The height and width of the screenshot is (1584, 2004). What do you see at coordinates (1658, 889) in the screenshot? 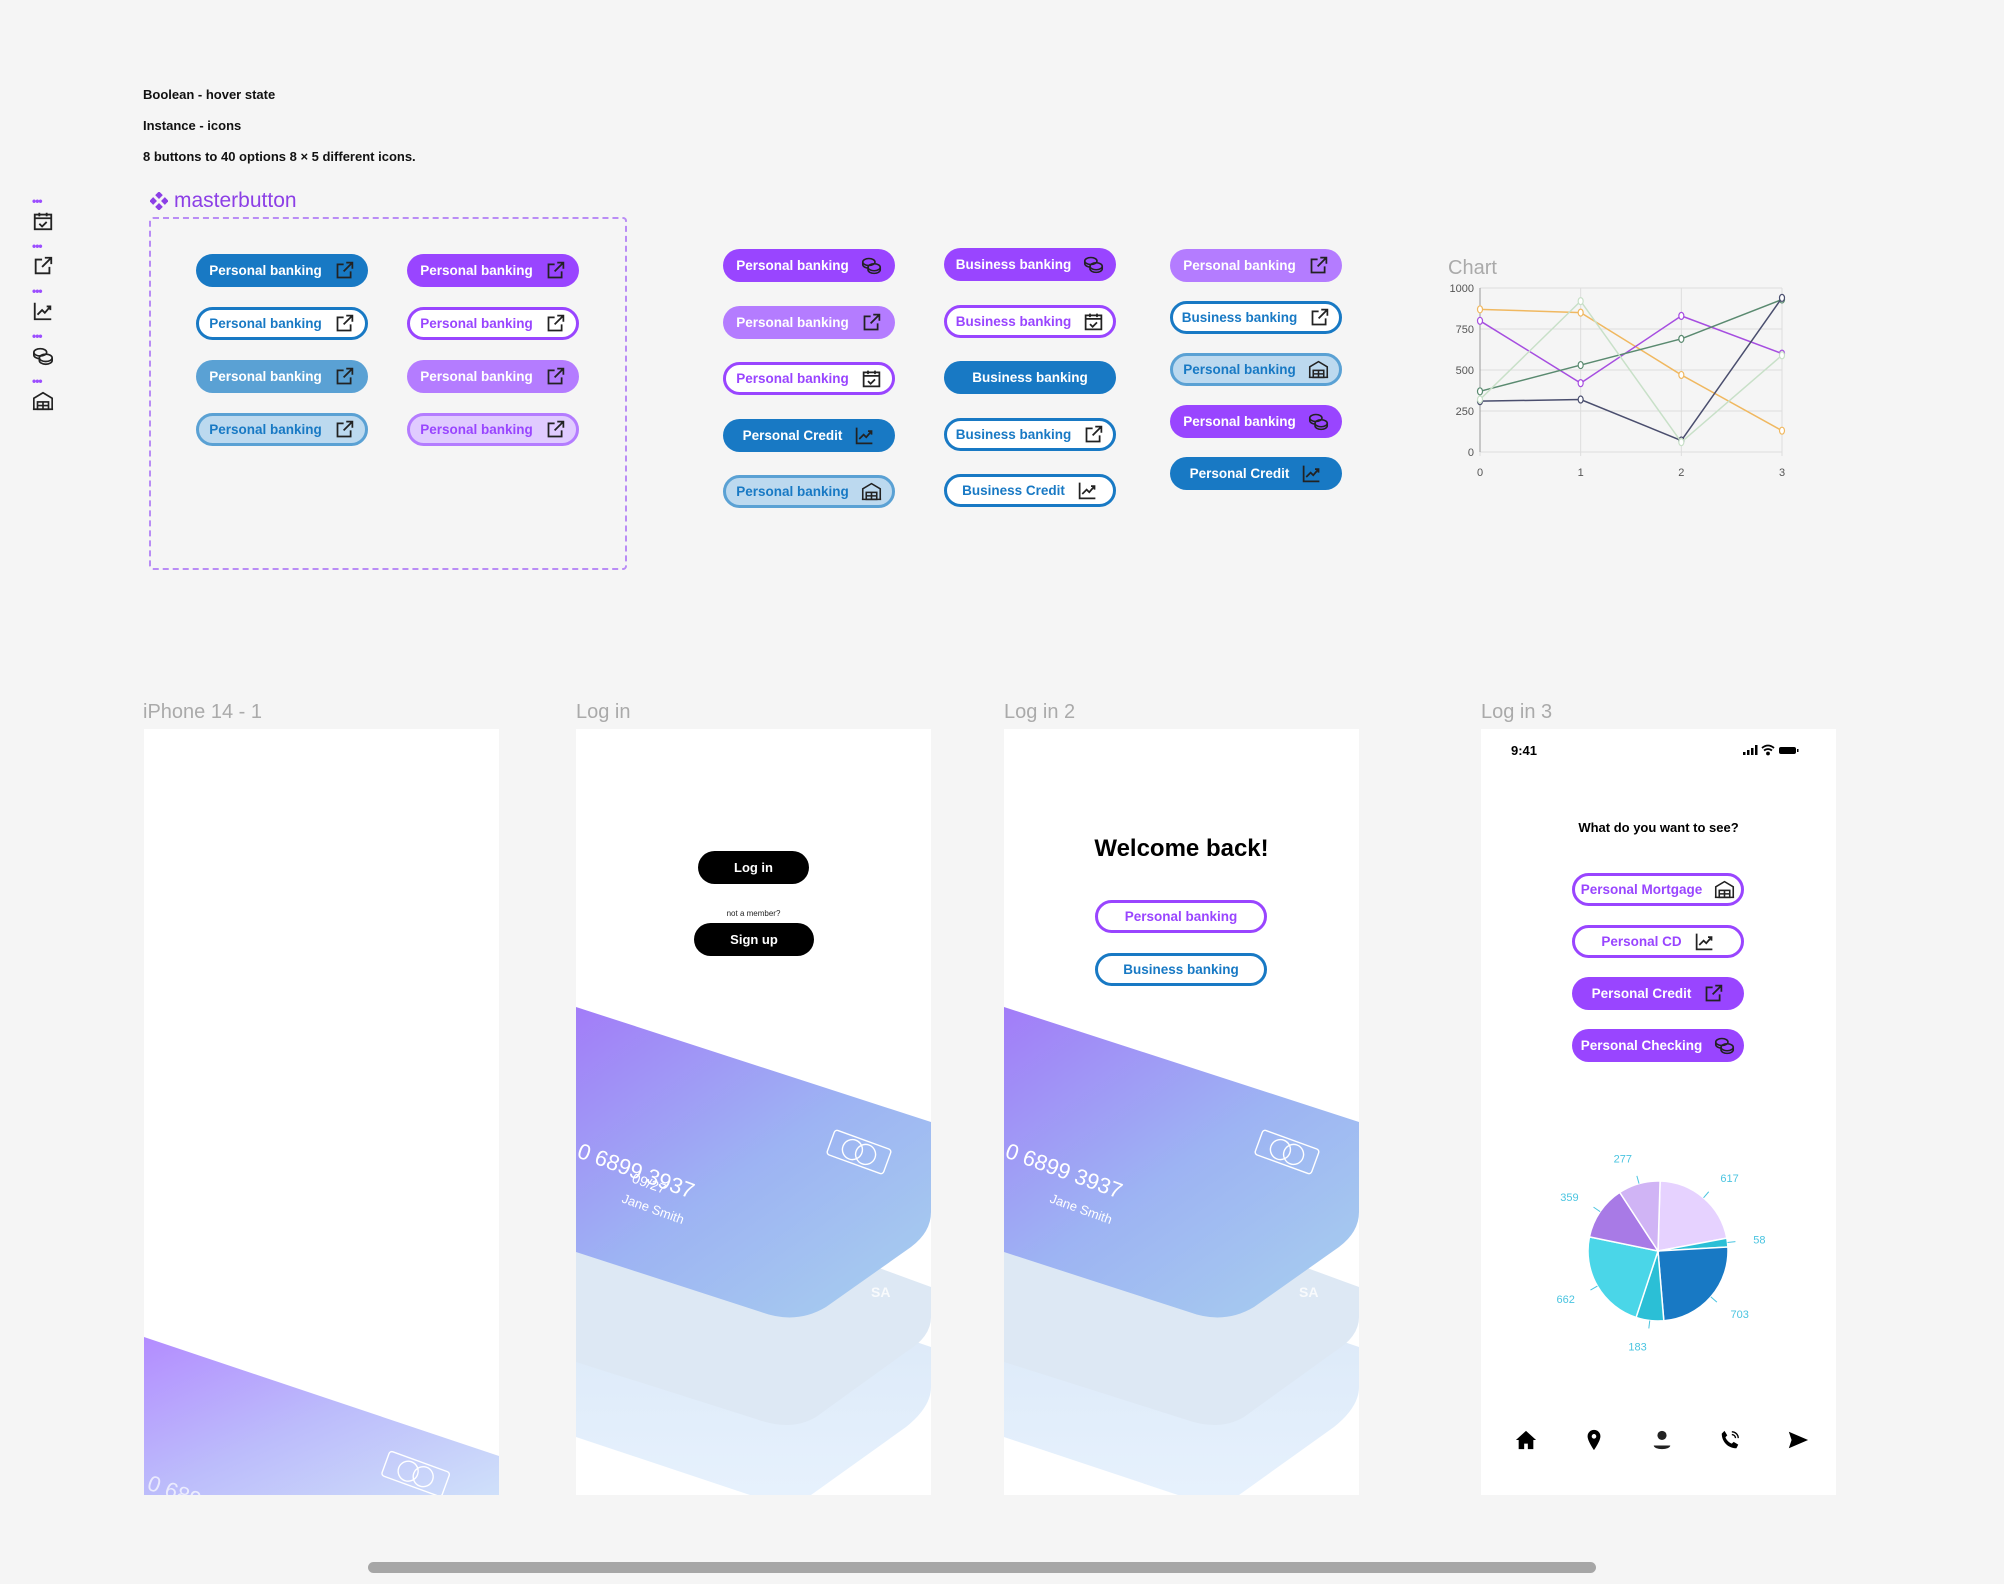
I see `personal-mortgage-button: Personal Mortgage` at bounding box center [1658, 889].